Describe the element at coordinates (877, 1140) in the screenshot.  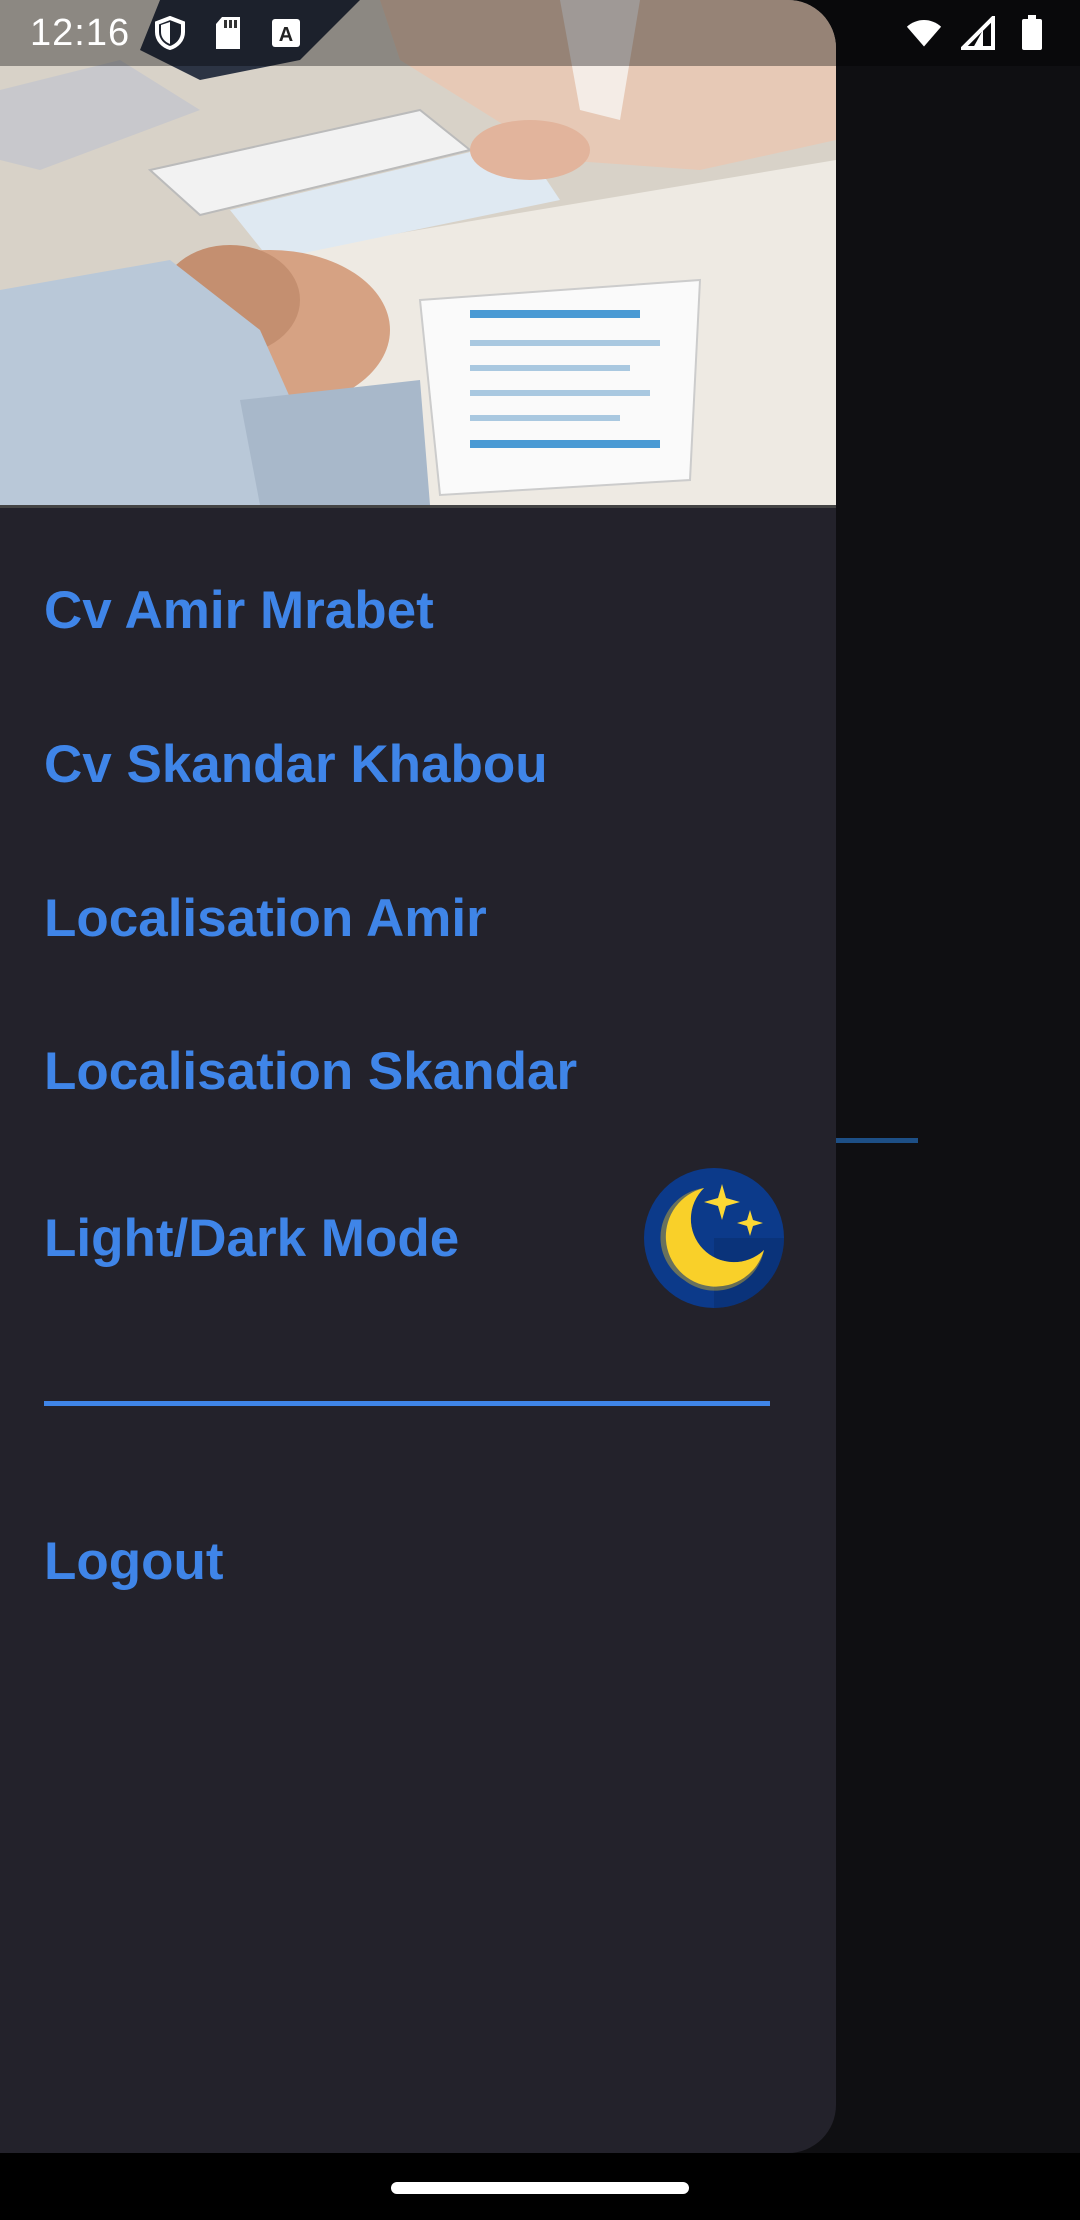
I see `background-accent-line` at that location.